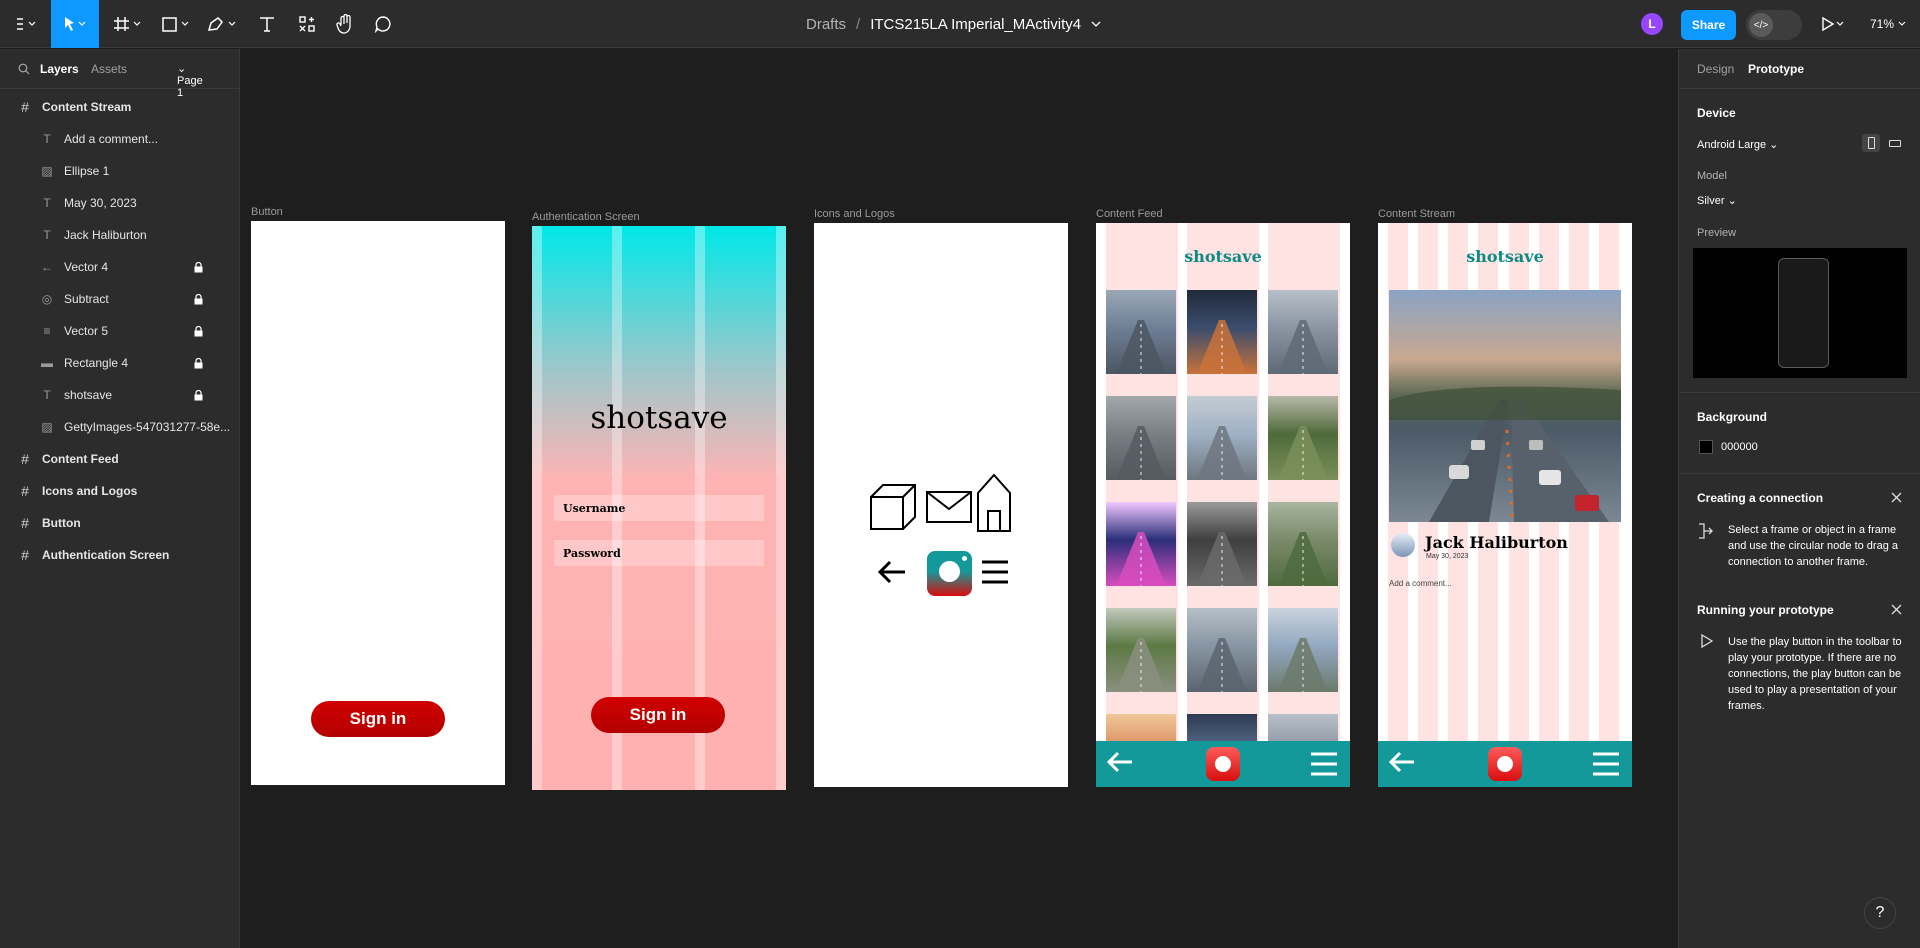  Describe the element at coordinates (119, 203) in the screenshot. I see `layer-row: T May 30, 2023` at that location.